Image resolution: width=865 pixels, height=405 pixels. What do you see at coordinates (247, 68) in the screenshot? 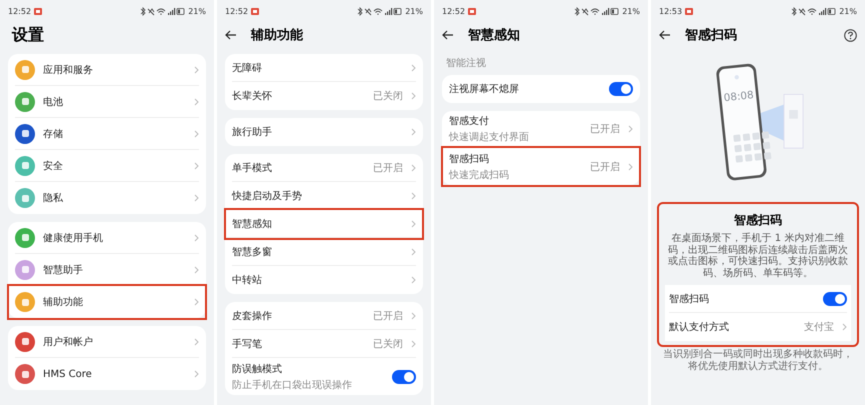
I see `setting-label: 无障碍` at bounding box center [247, 68].